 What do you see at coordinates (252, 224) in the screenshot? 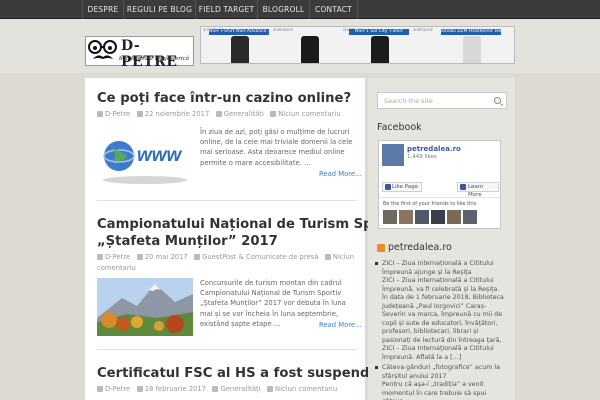
I see `post-title: Campionatului Național de Turism Sportiv` at bounding box center [252, 224].